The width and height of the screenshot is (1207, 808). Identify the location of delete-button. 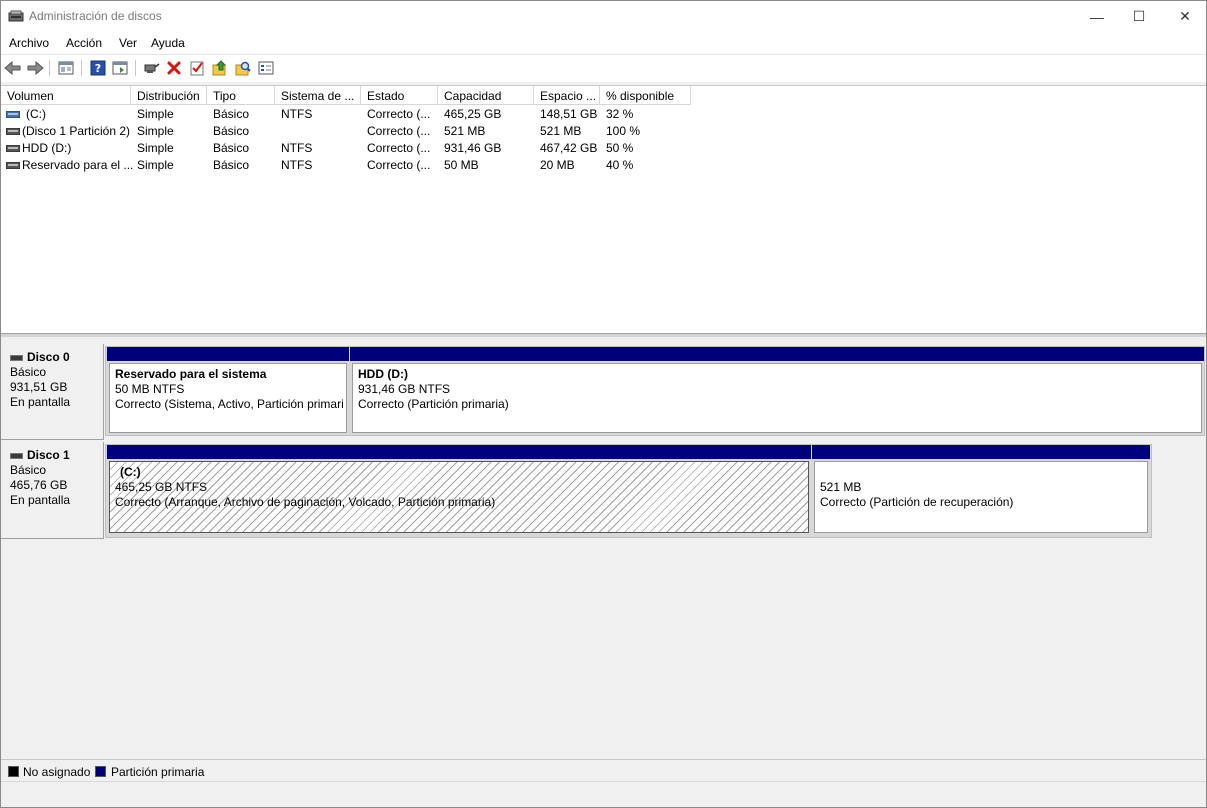
(174, 68).